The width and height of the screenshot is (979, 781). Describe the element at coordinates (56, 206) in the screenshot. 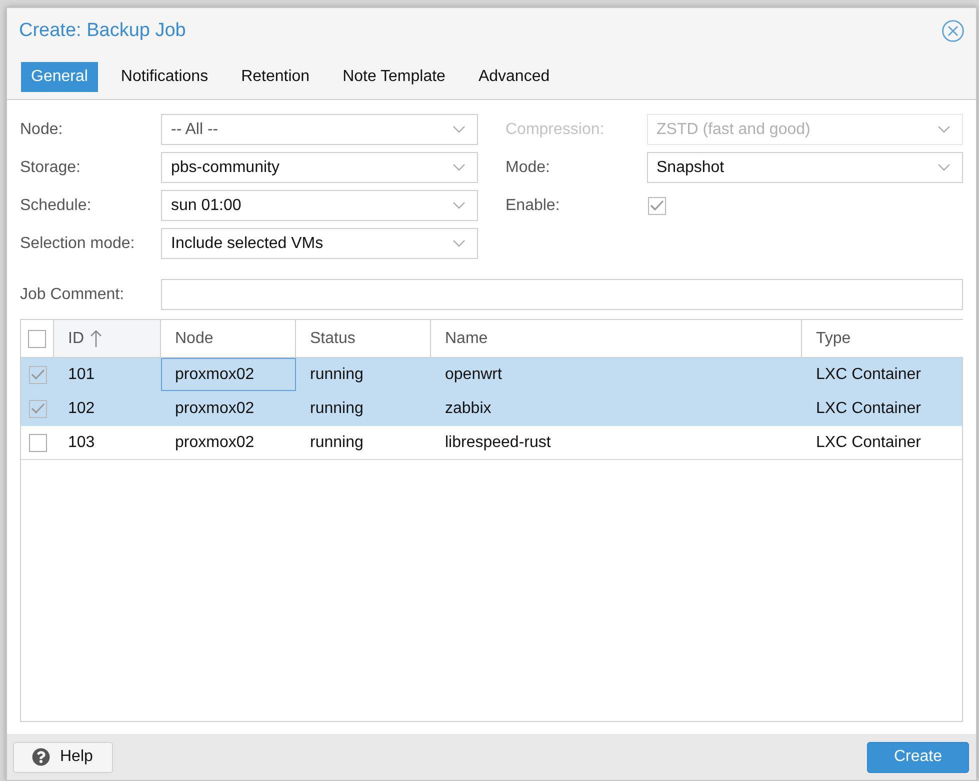

I see `field-label: Schedule:` at that location.